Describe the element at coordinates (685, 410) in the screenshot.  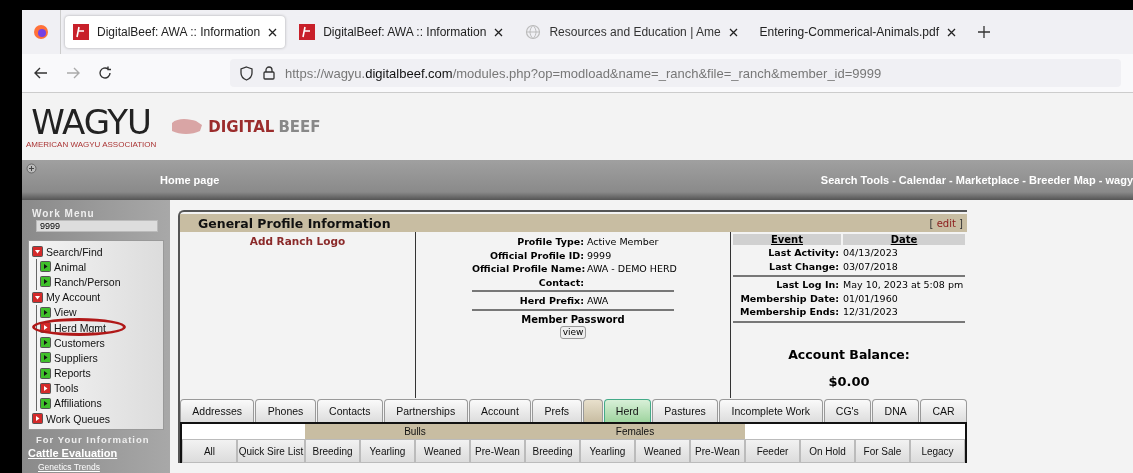
I see `section-tab: Pastures` at that location.